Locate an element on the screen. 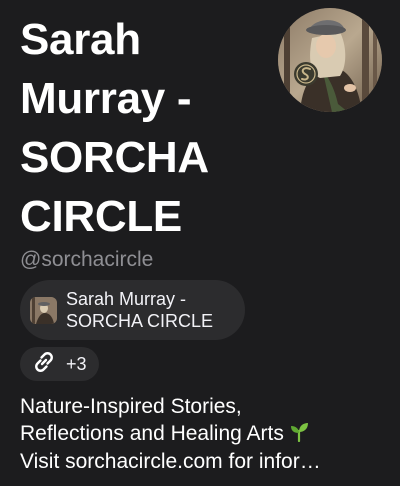  chip-avatar-photo is located at coordinates (43, 310).